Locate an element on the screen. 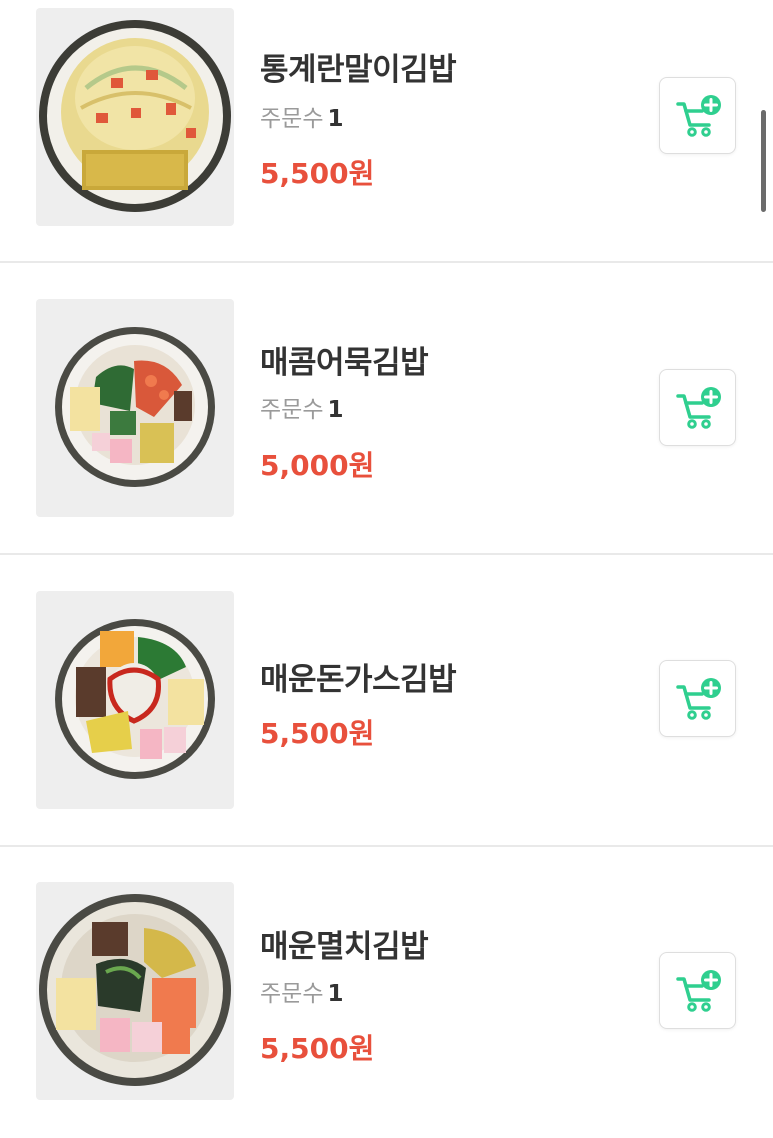 The image size is (773, 1138). menu-name: 매운멸치김밥 is located at coordinates (344, 947).